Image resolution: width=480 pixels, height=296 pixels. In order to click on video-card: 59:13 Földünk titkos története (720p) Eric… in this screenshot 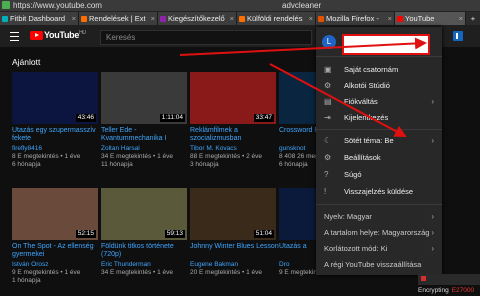, I will do `click(144, 238)`.